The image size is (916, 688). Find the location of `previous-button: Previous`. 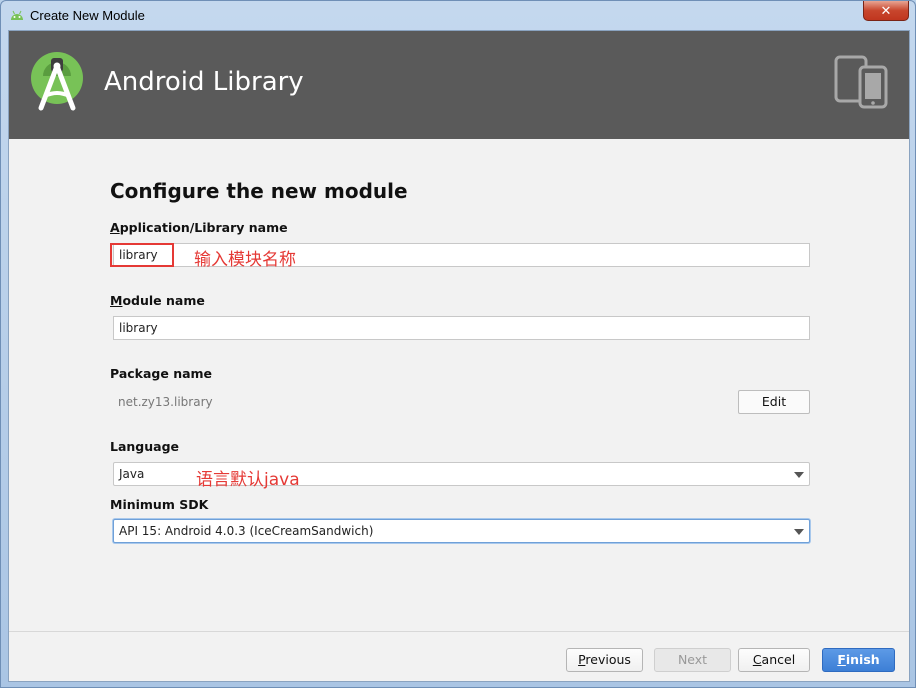

previous-button: Previous is located at coordinates (604, 660).